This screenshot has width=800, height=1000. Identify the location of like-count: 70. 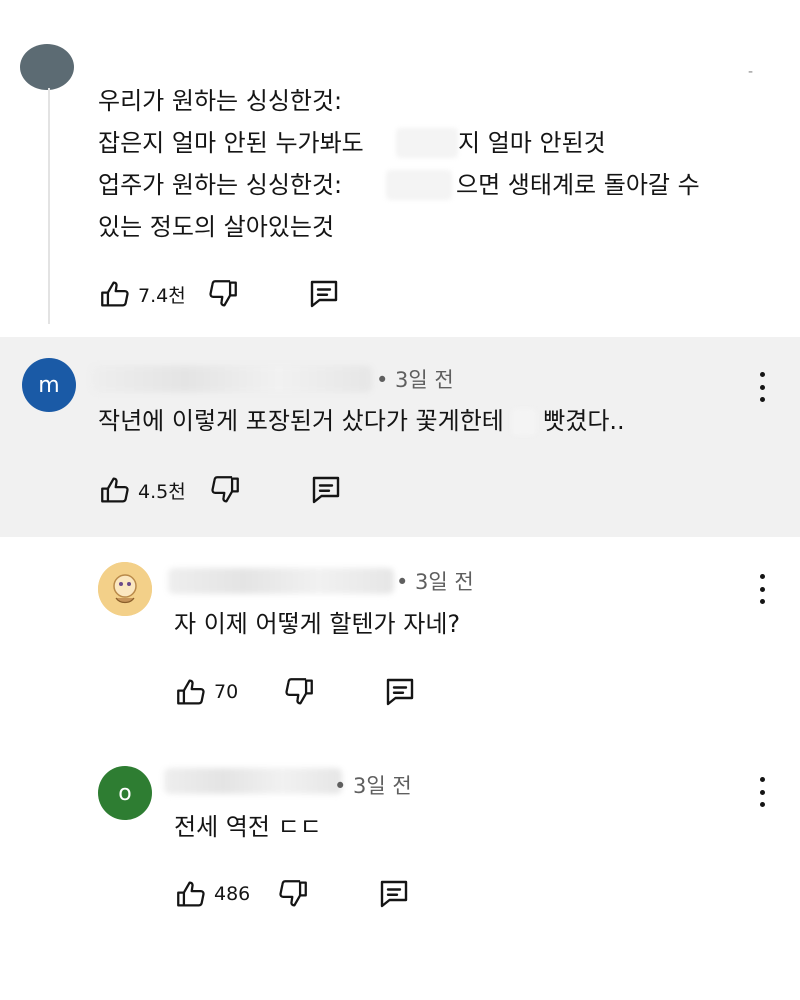
(226, 692).